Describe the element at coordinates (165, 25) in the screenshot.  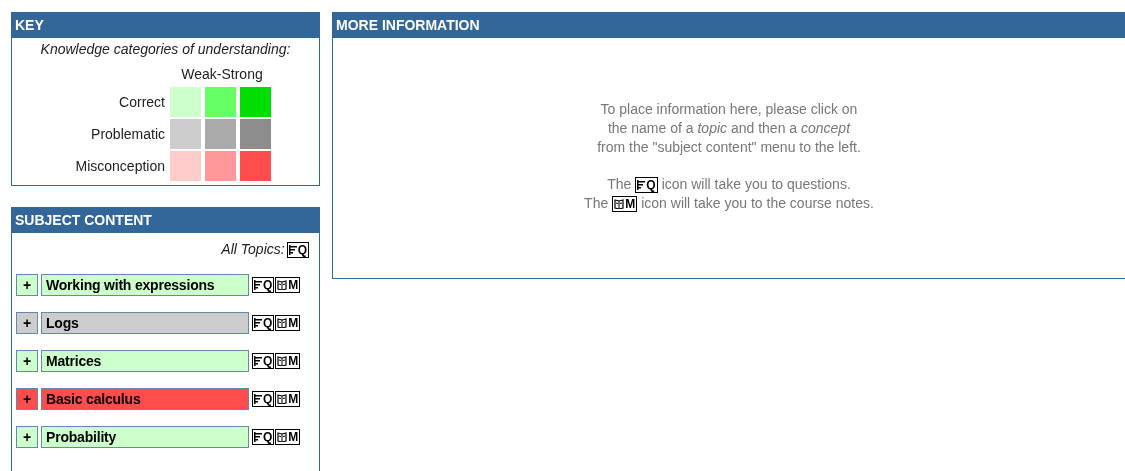
I see `panel-header: KEY` at that location.